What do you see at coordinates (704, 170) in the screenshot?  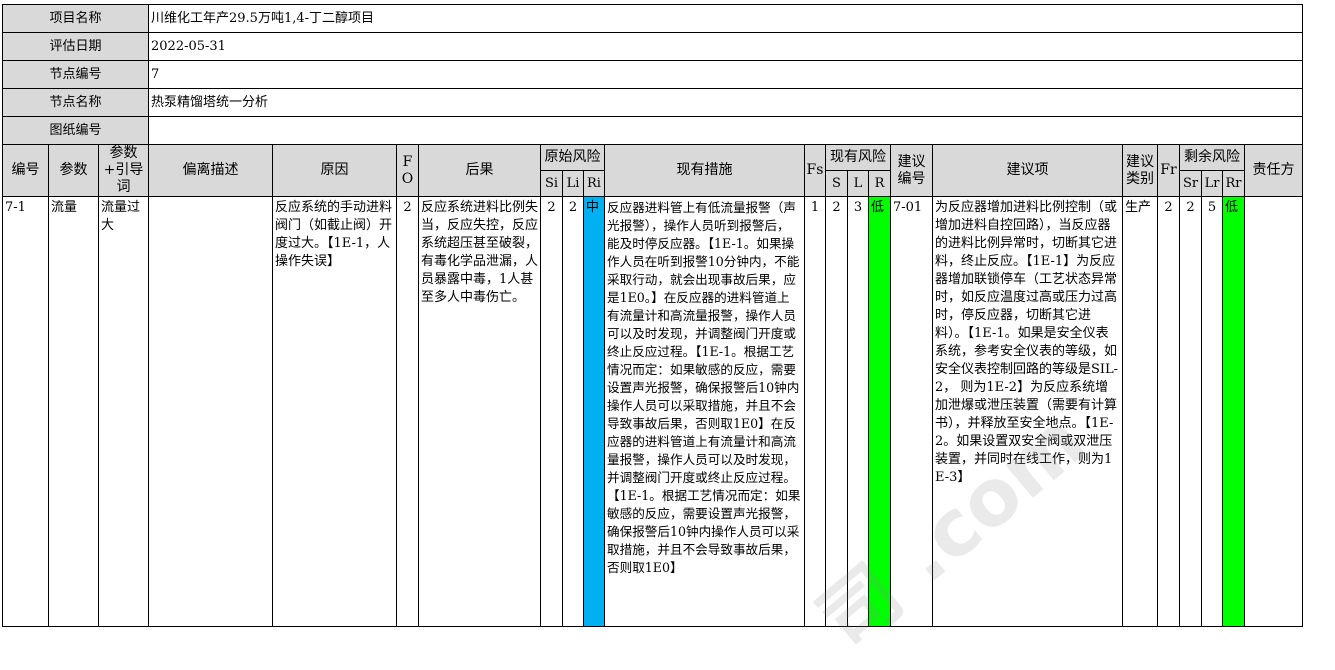 I see `header-measures: 现有措施` at bounding box center [704, 170].